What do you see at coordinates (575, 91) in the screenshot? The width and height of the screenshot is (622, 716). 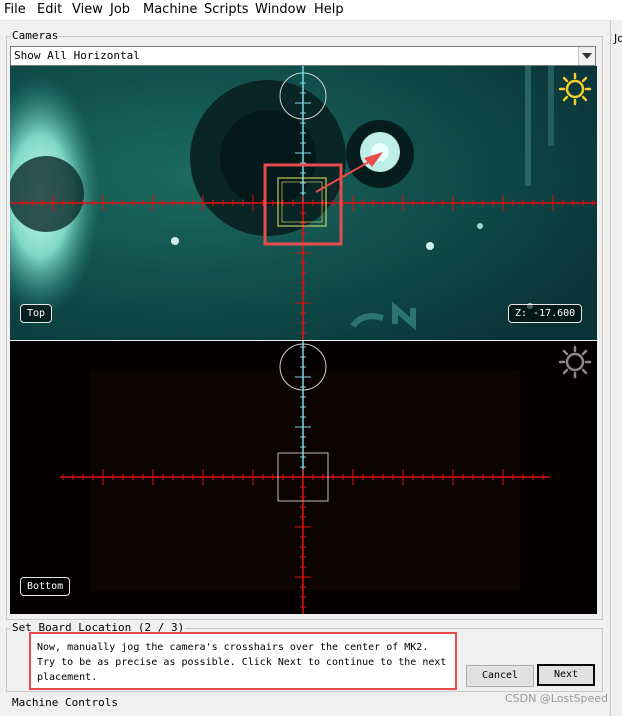 I see `top-light-sun-icon` at bounding box center [575, 91].